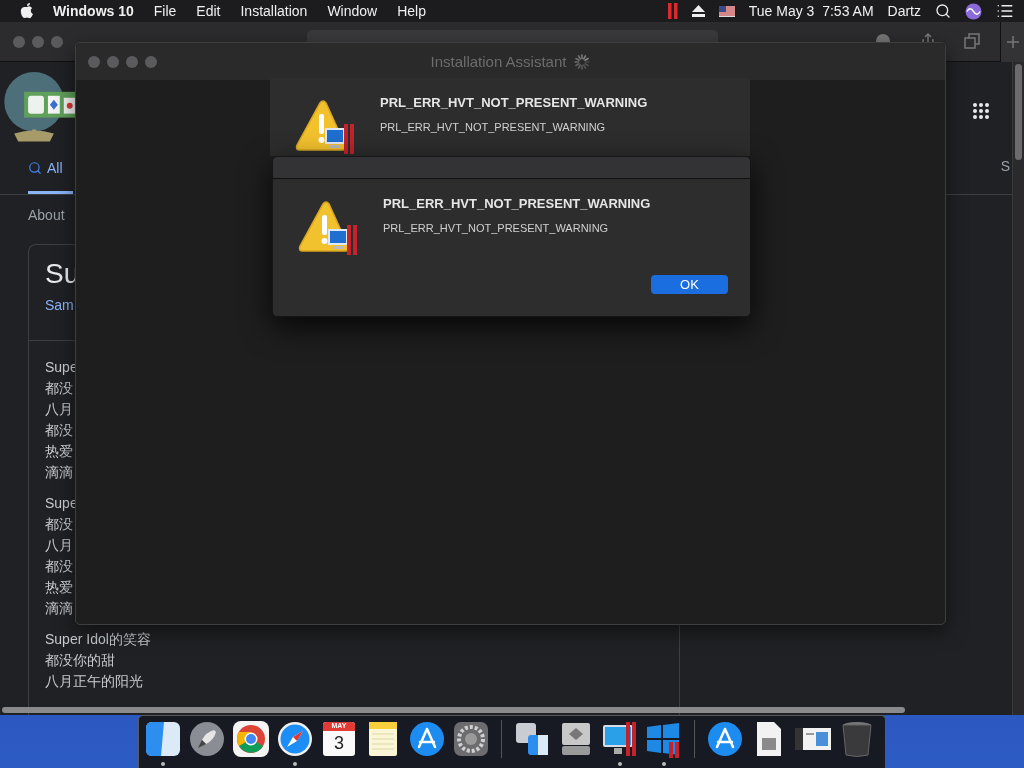 This screenshot has width=1024, height=768. What do you see at coordinates (251, 739) in the screenshot?
I see `browser-icon` at bounding box center [251, 739].